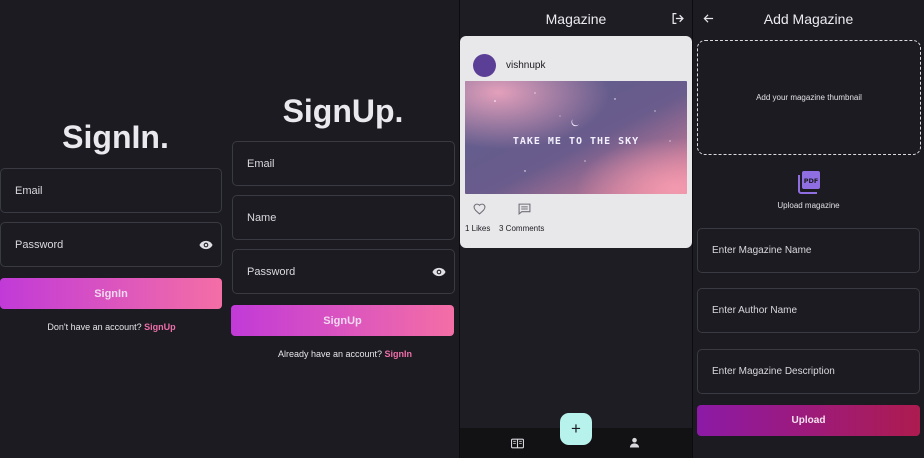 Image resolution: width=924 pixels, height=458 pixels. I want to click on signup-title: SignUp., so click(343, 111).